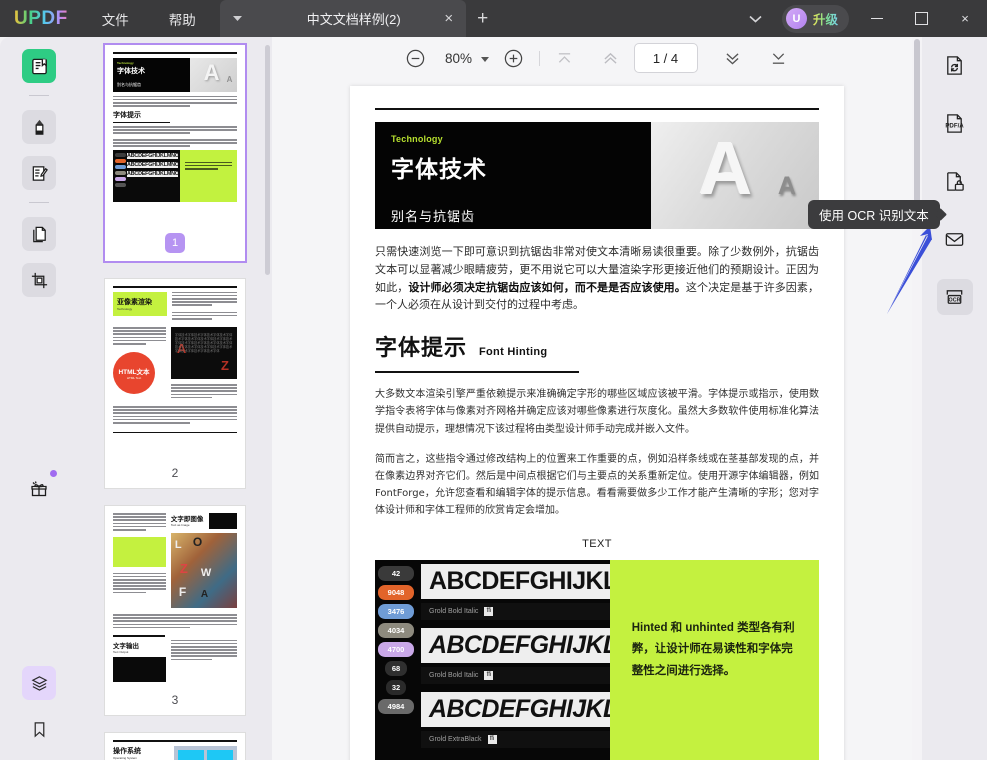 Image resolution: width=987 pixels, height=760 pixels. I want to click on hero-glyph-small: A, so click(786, 186).